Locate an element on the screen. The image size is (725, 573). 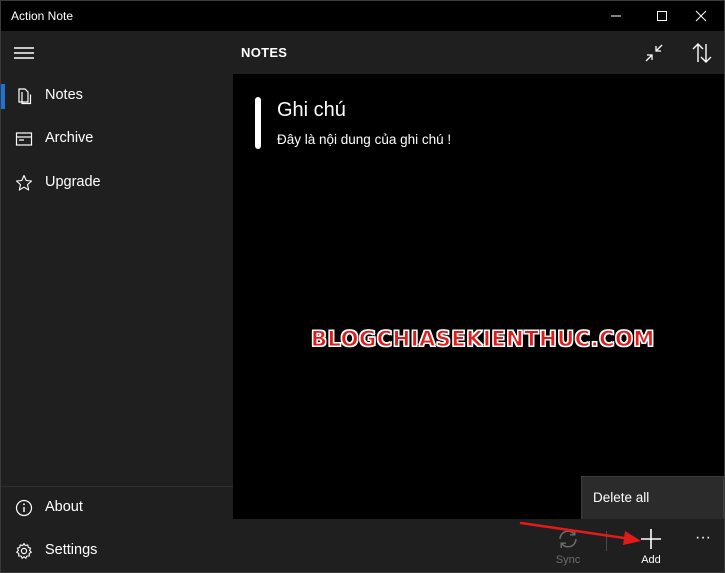
star-icon is located at coordinates (24, 182).